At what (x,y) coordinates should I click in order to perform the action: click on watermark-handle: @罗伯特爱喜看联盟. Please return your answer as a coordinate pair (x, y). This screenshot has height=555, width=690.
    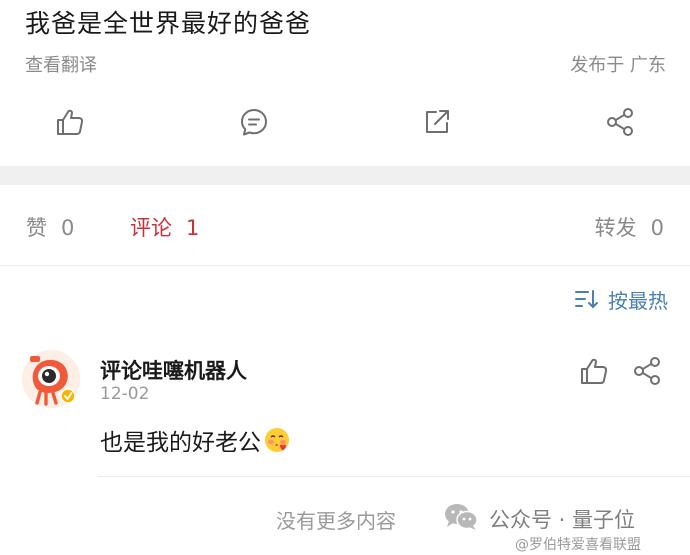
    Looking at the image, I should click on (578, 545).